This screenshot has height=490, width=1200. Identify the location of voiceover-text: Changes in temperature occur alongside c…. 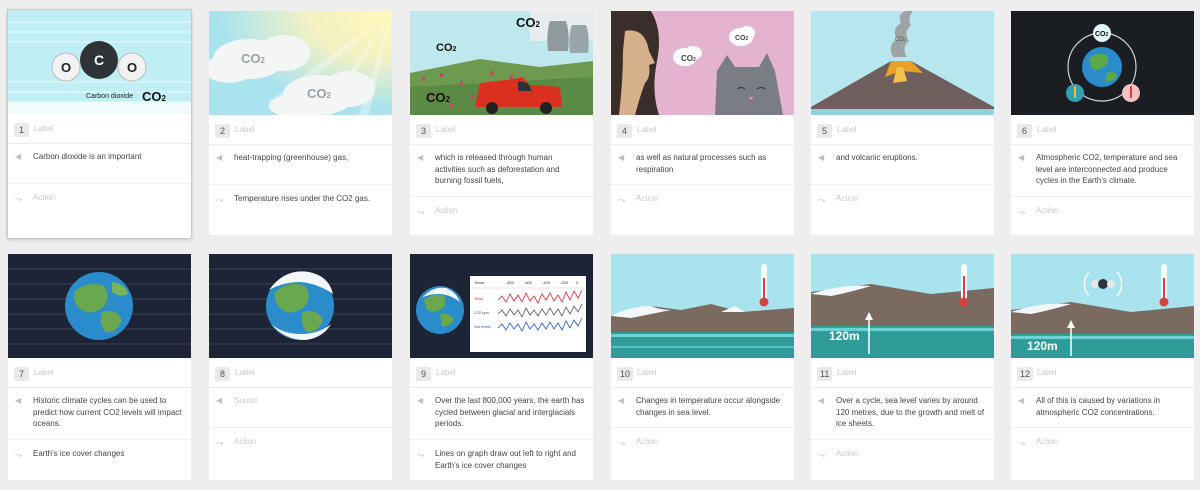
(702, 406).